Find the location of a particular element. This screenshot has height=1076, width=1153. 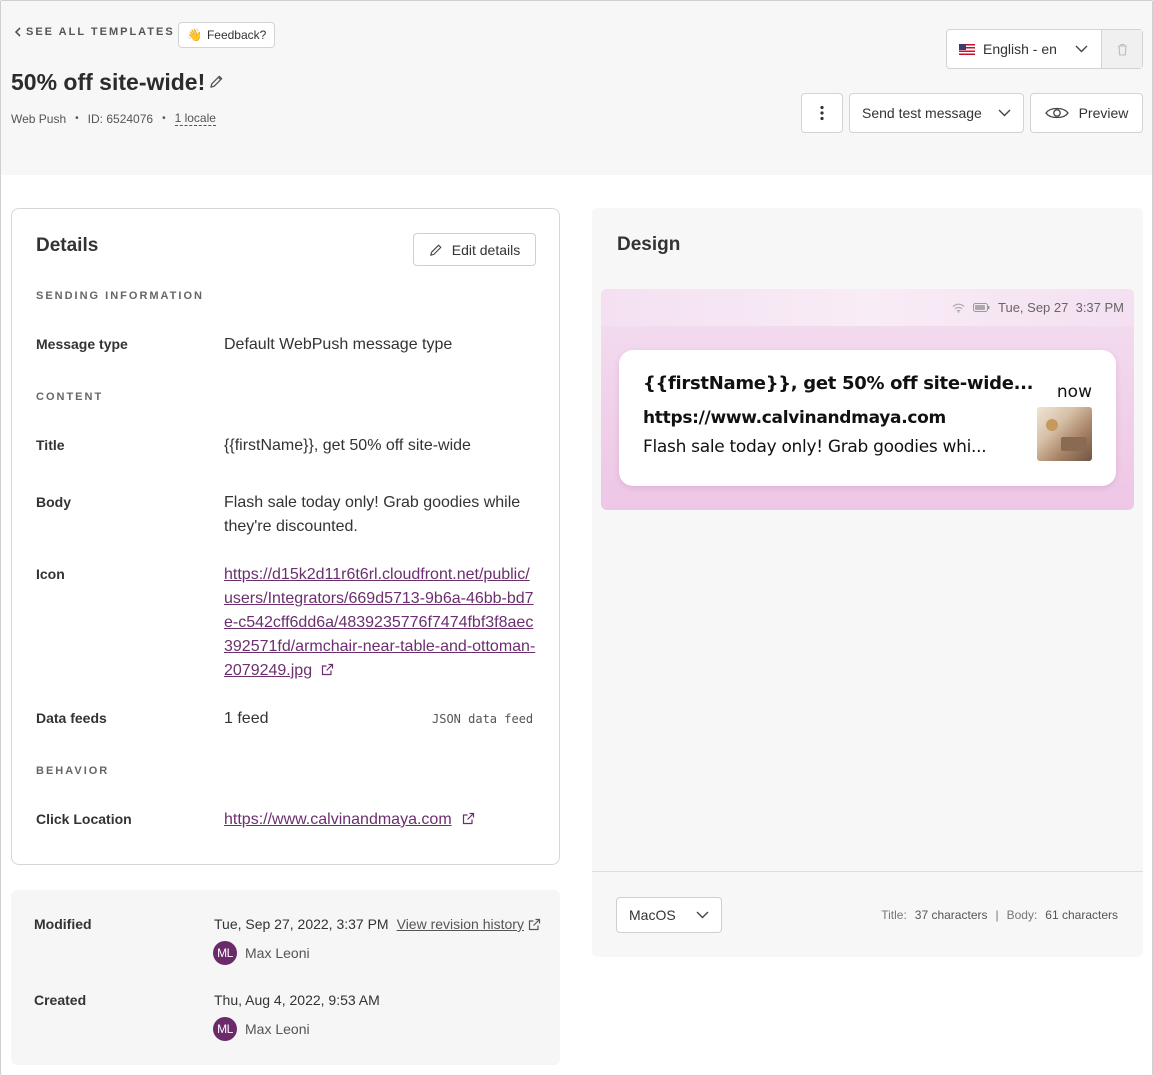

language-dropdown: English - en is located at coordinates (1024, 49).